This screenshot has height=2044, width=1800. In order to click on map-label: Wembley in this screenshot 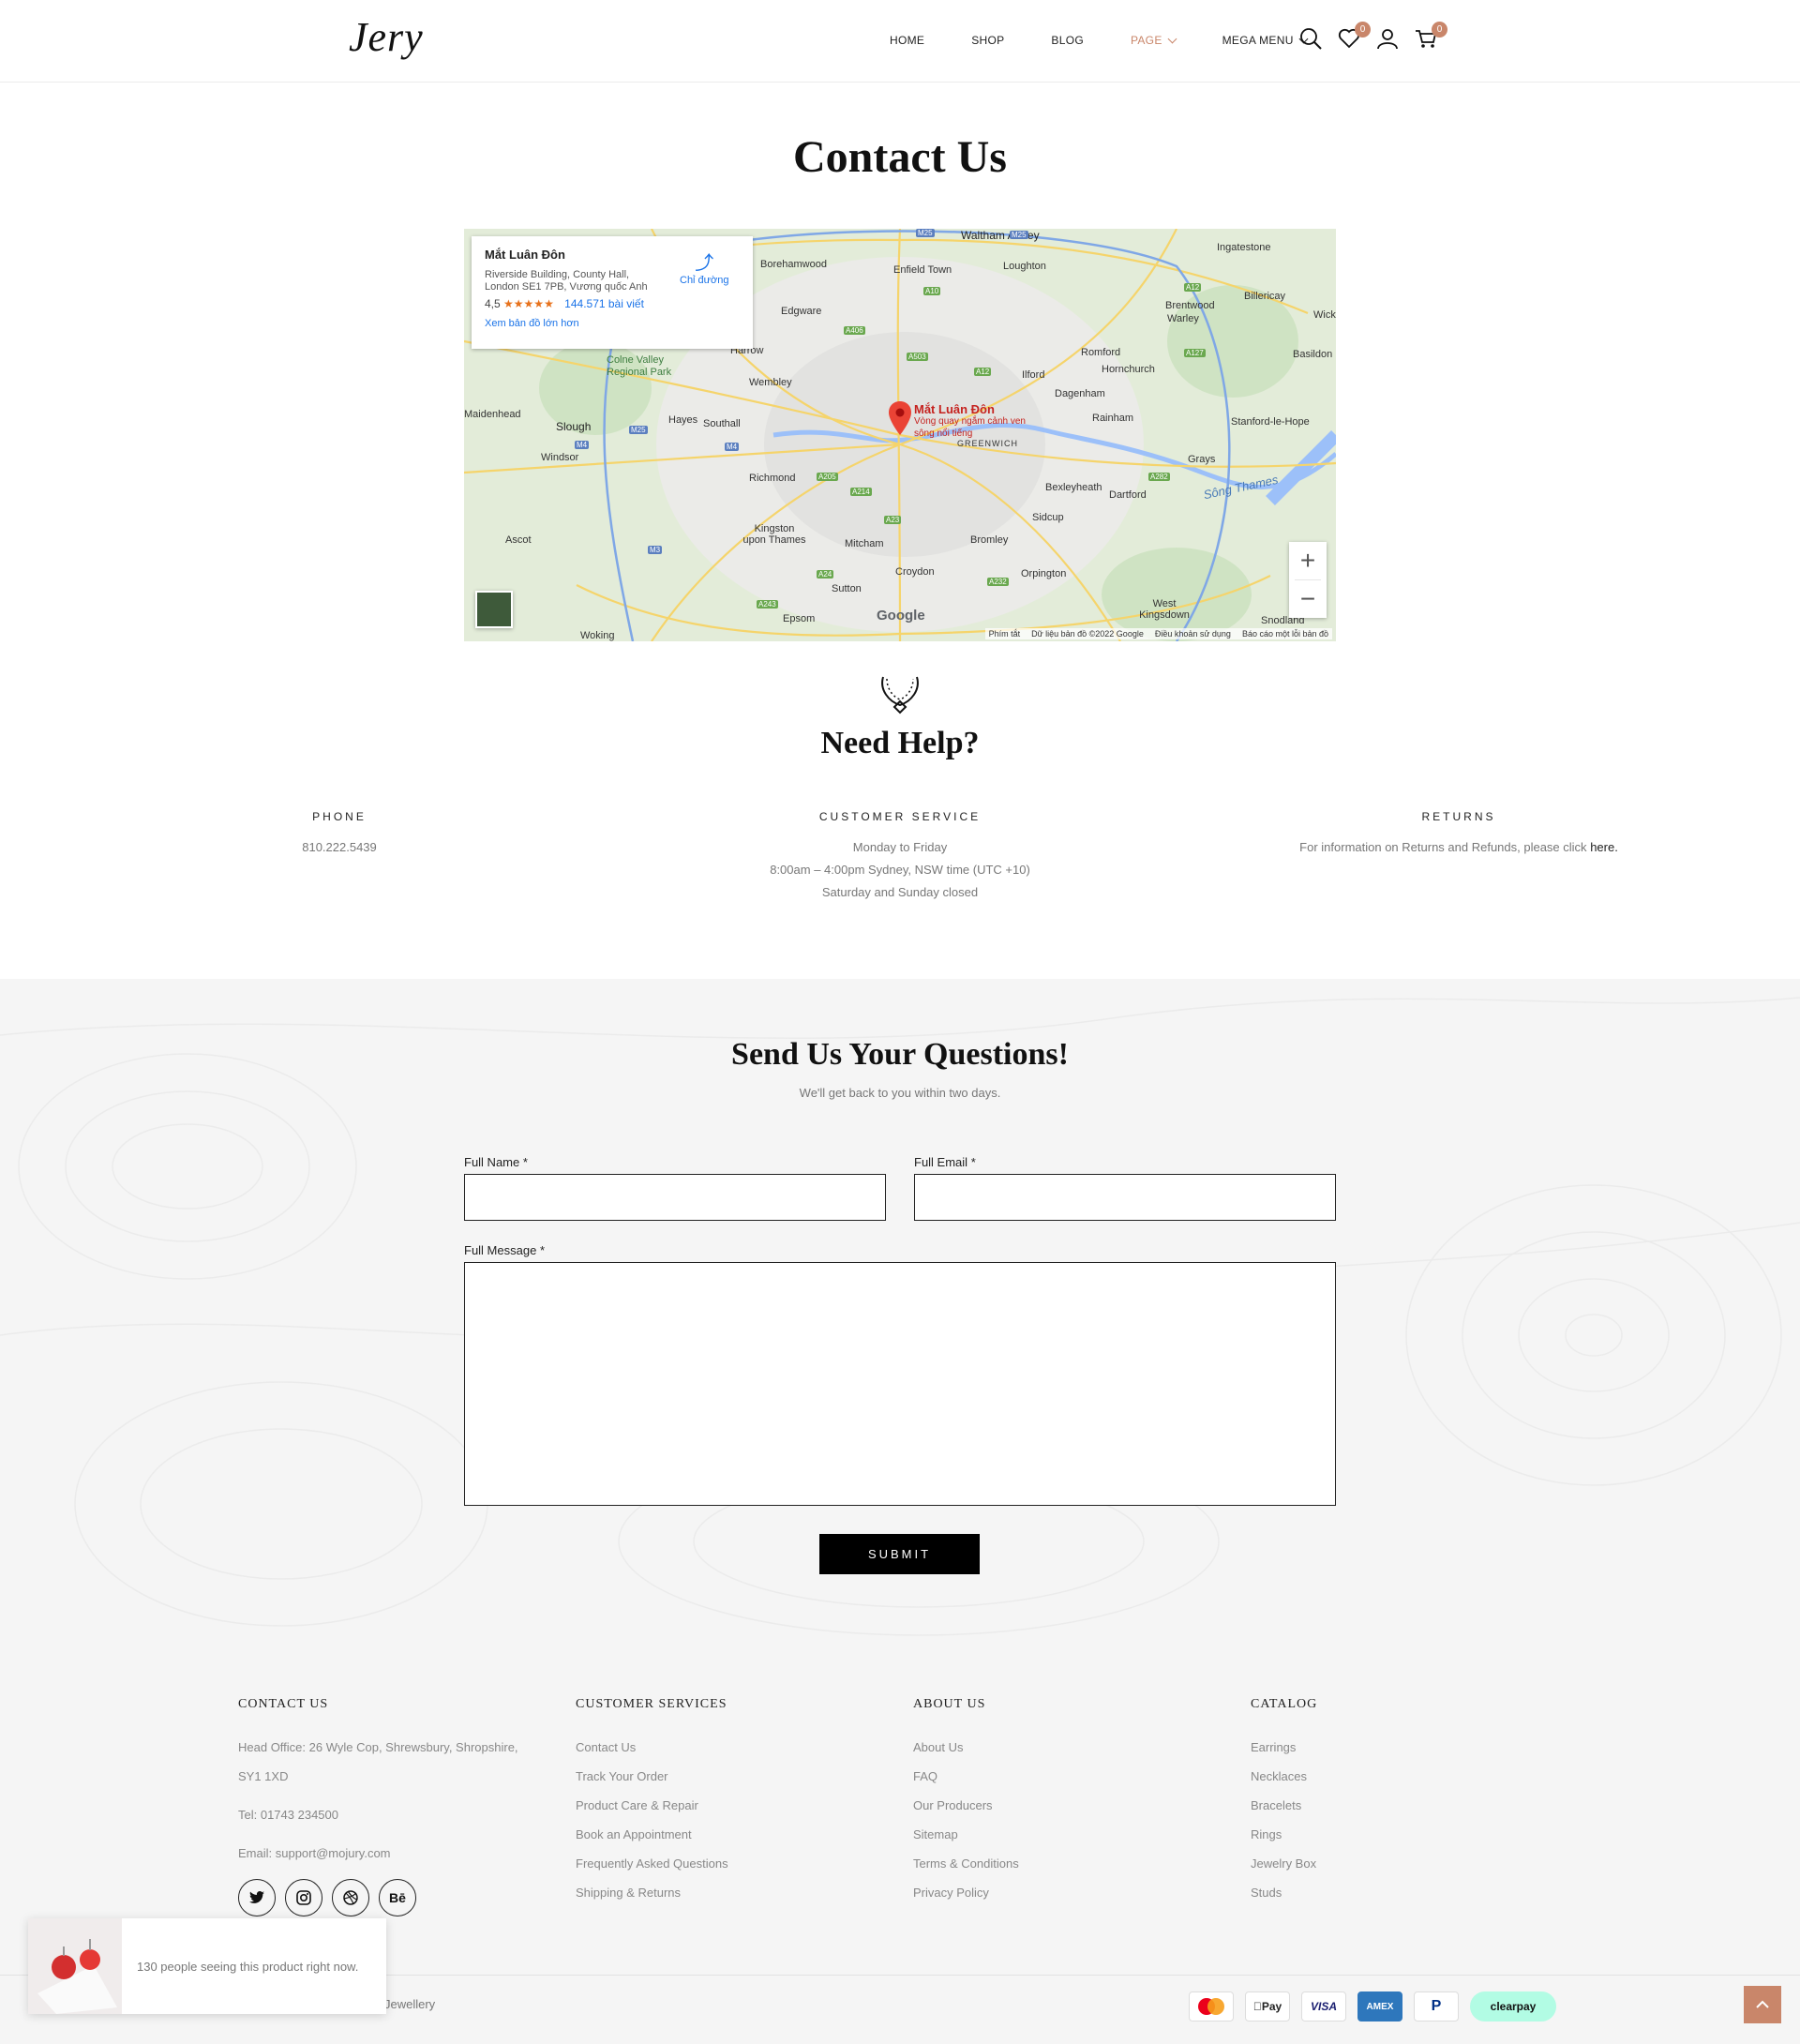, I will do `click(770, 383)`.